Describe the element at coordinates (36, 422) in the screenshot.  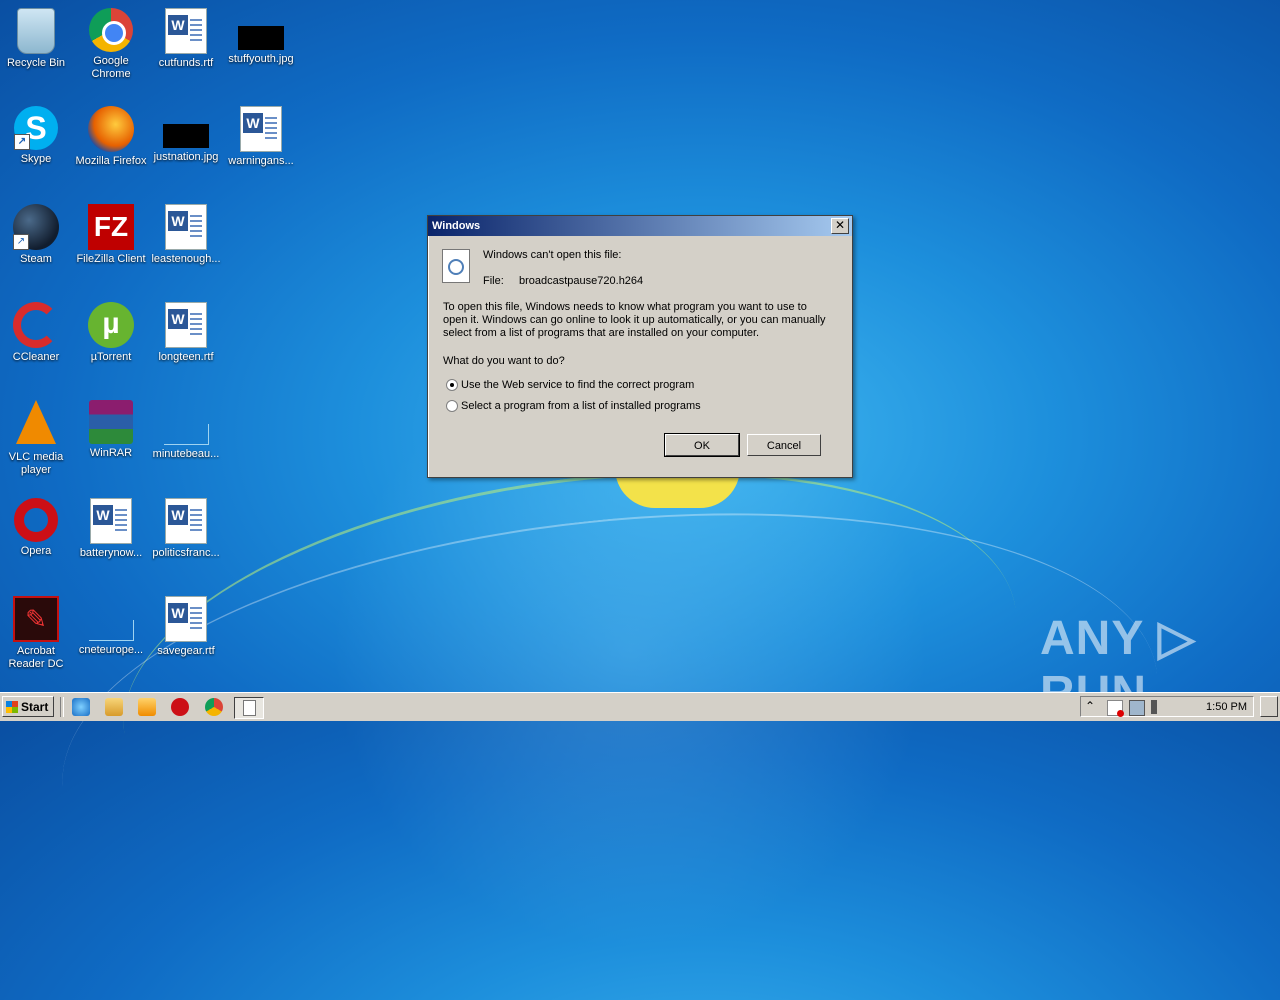
I see `vlc-cone-icon` at that location.